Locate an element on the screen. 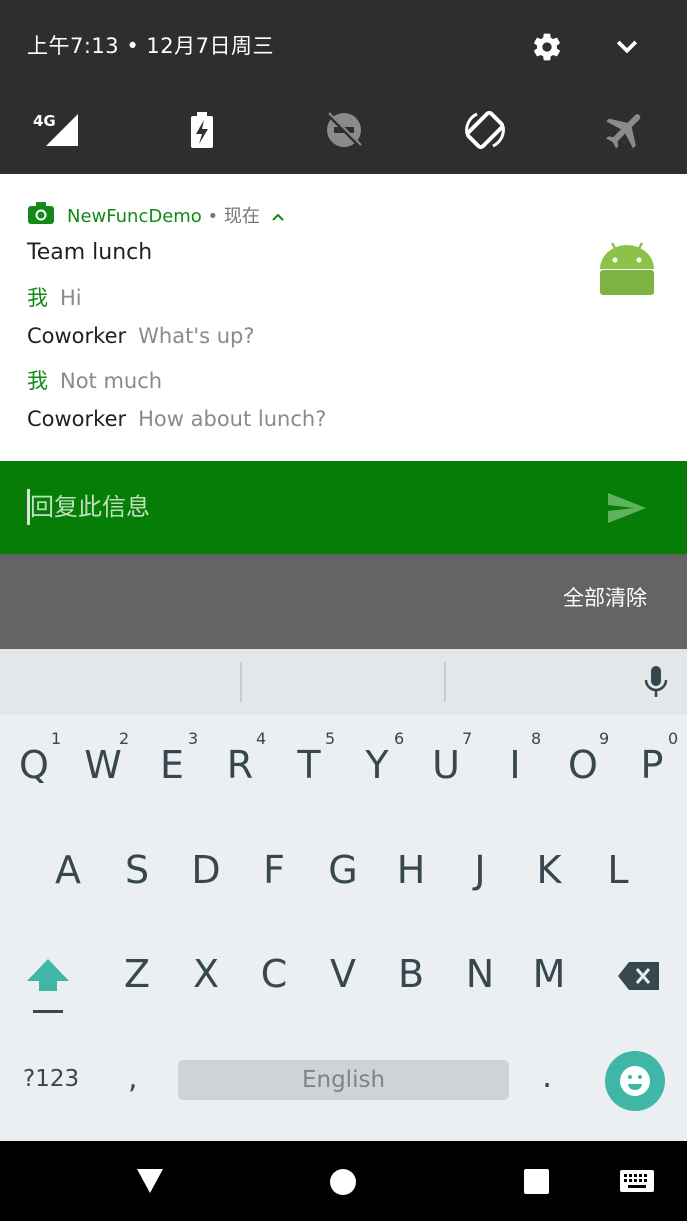 The height and width of the screenshot is (1221, 687). period-key: . is located at coordinates (547, 1076).